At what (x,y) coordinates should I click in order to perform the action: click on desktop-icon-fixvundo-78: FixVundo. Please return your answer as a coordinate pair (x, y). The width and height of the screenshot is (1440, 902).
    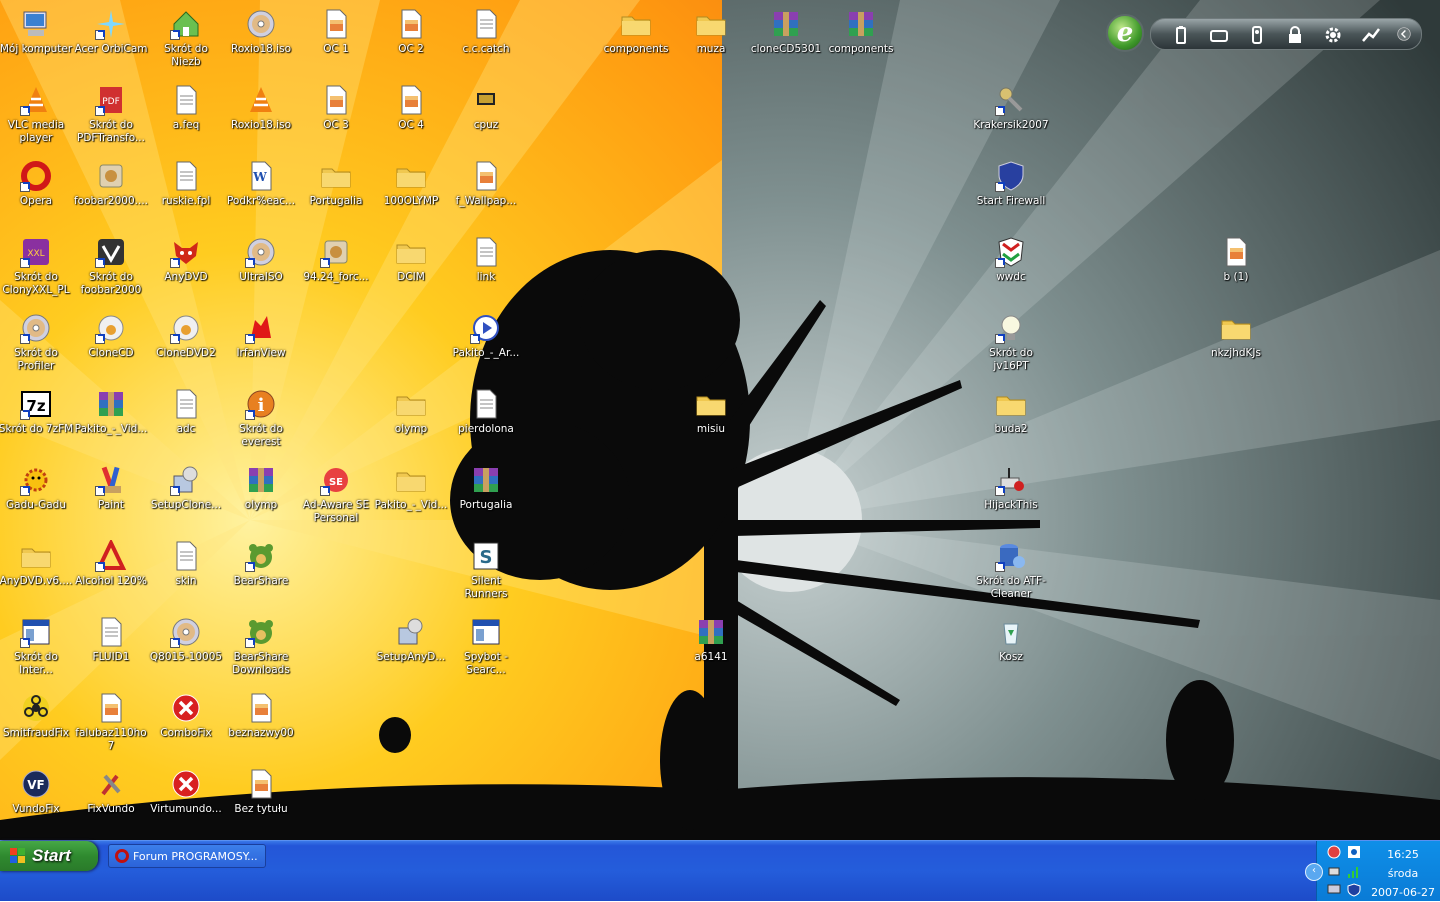
    Looking at the image, I should click on (111, 792).